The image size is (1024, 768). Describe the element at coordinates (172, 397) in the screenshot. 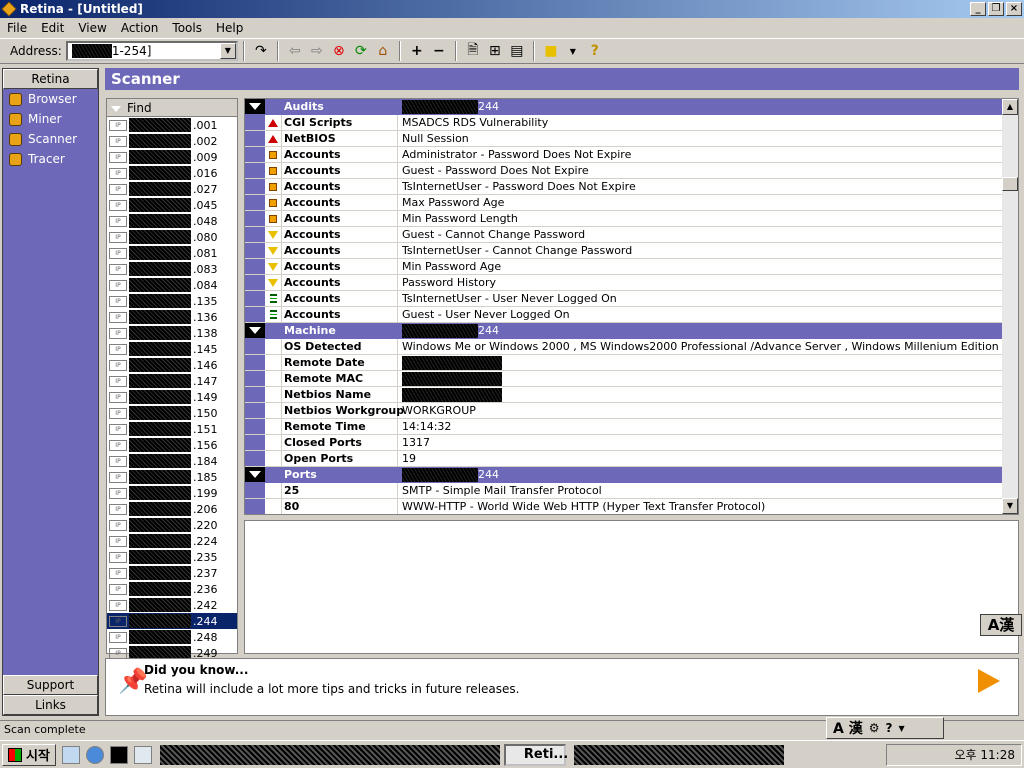

I see `host-list-item: IP .149` at that location.